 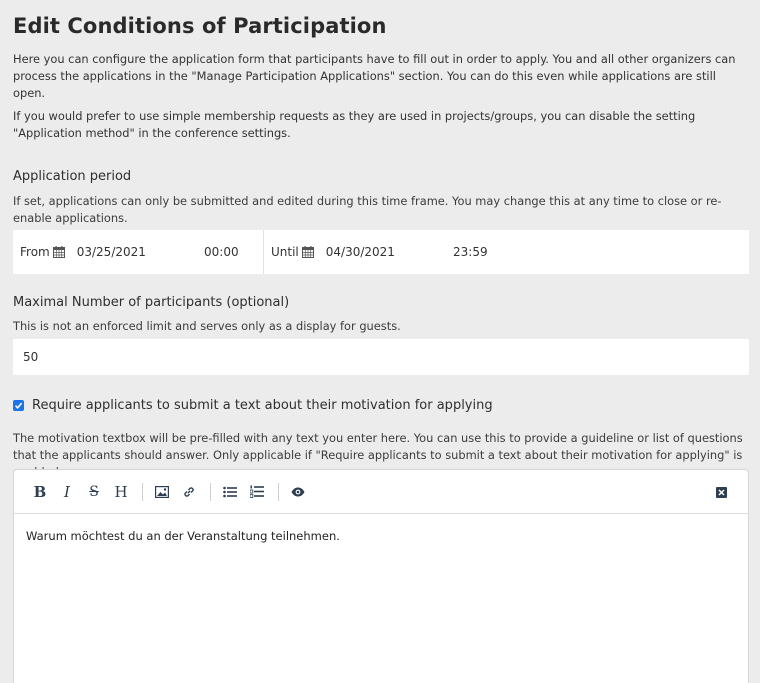 I want to click on from-time-input: 00:00, so click(x=221, y=252).